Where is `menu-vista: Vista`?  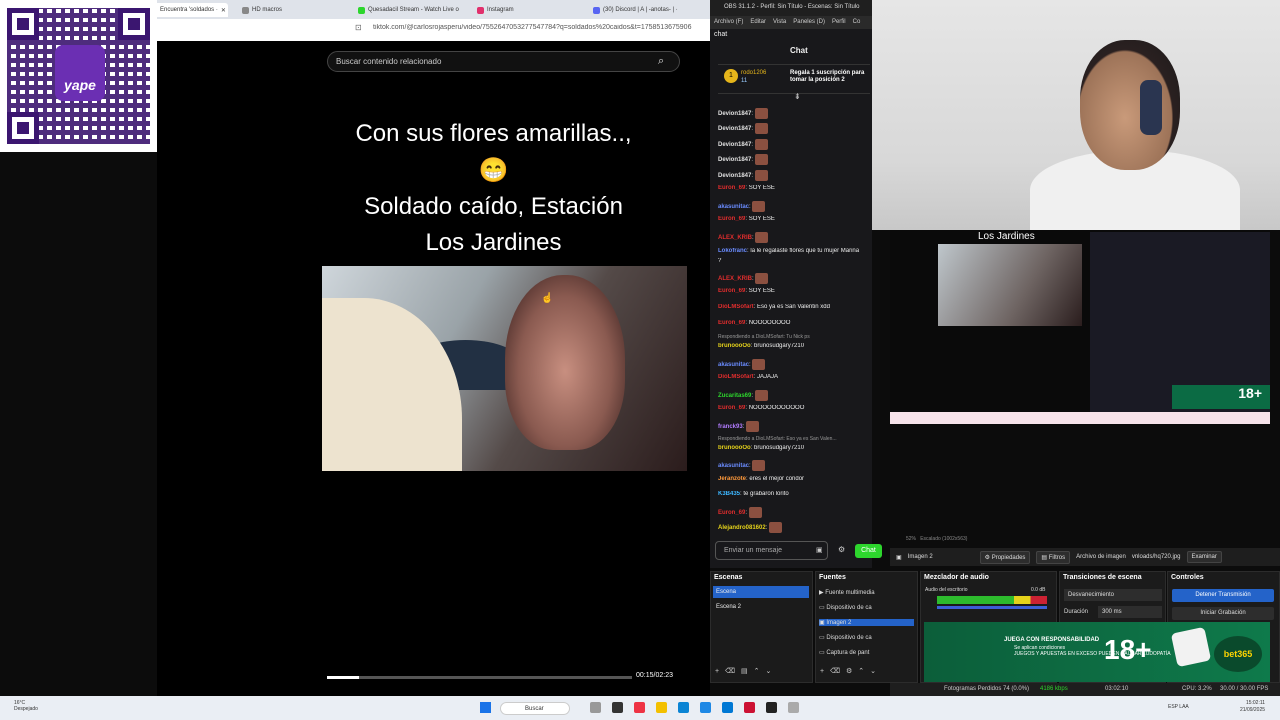
menu-vista: Vista is located at coordinates (779, 24).